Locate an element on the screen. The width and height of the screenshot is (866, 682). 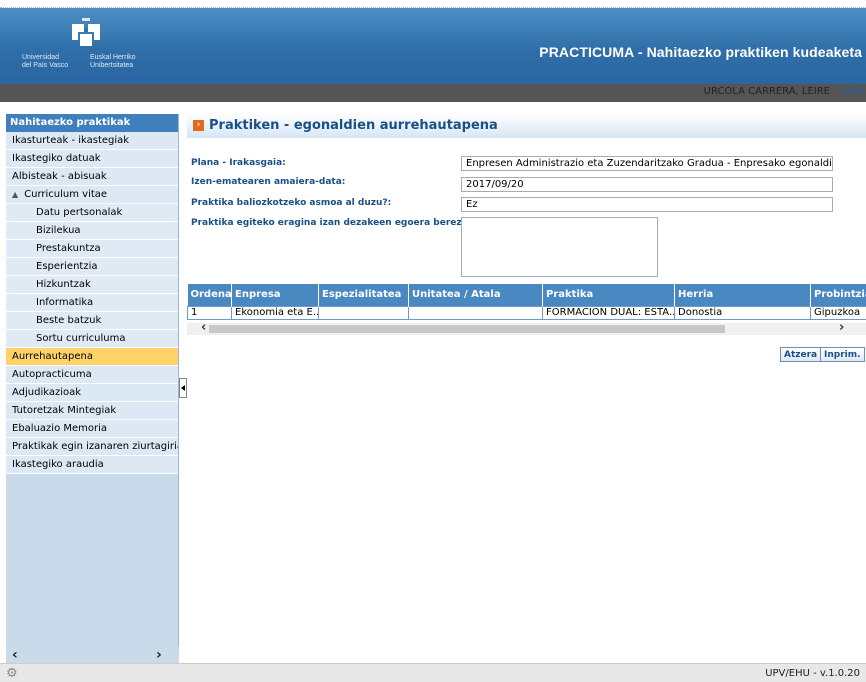
sidebar-item-ikastegiko-datuak: Ikastegiko datuak is located at coordinates (92, 159).